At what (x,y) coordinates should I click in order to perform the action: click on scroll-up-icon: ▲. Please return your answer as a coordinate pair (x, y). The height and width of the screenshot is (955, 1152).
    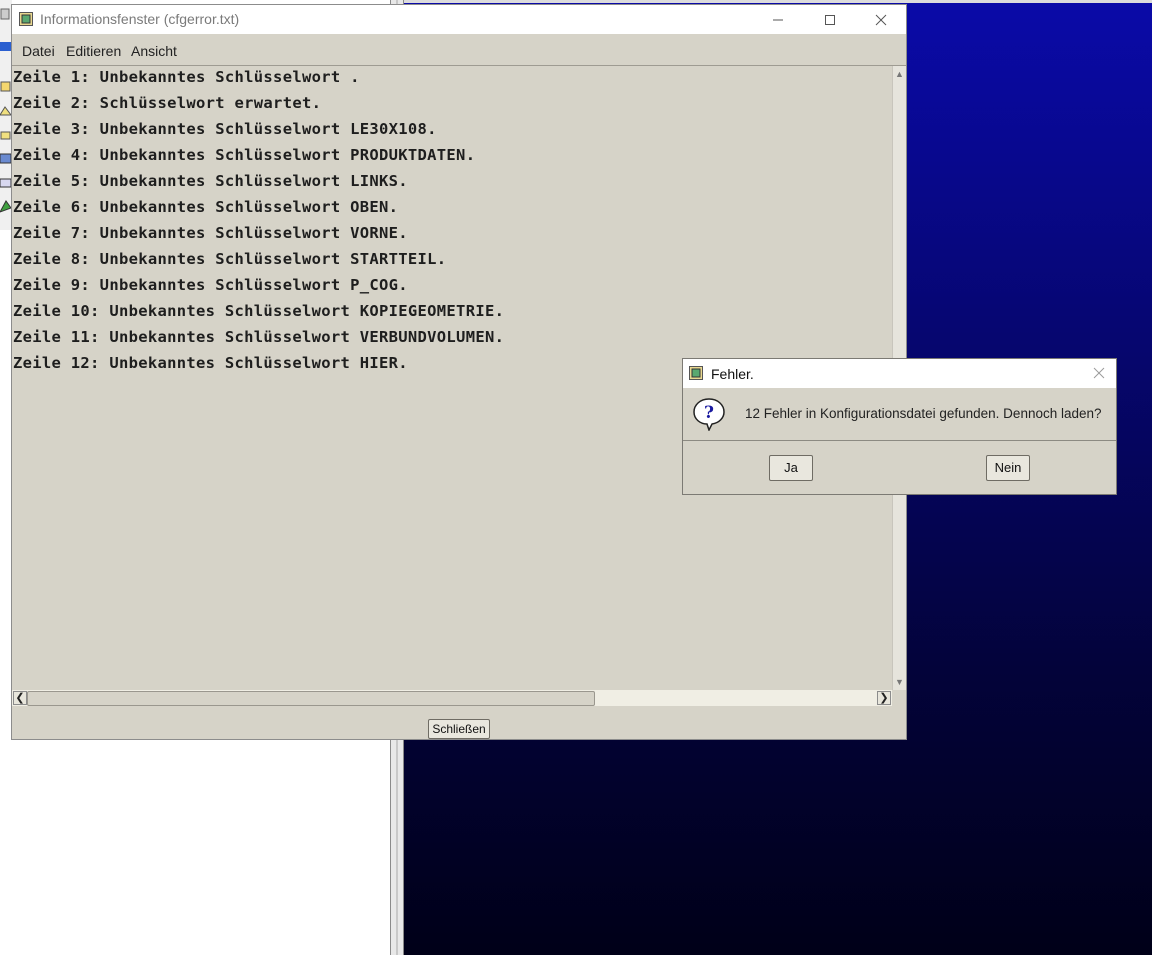
    Looking at the image, I should click on (899, 74).